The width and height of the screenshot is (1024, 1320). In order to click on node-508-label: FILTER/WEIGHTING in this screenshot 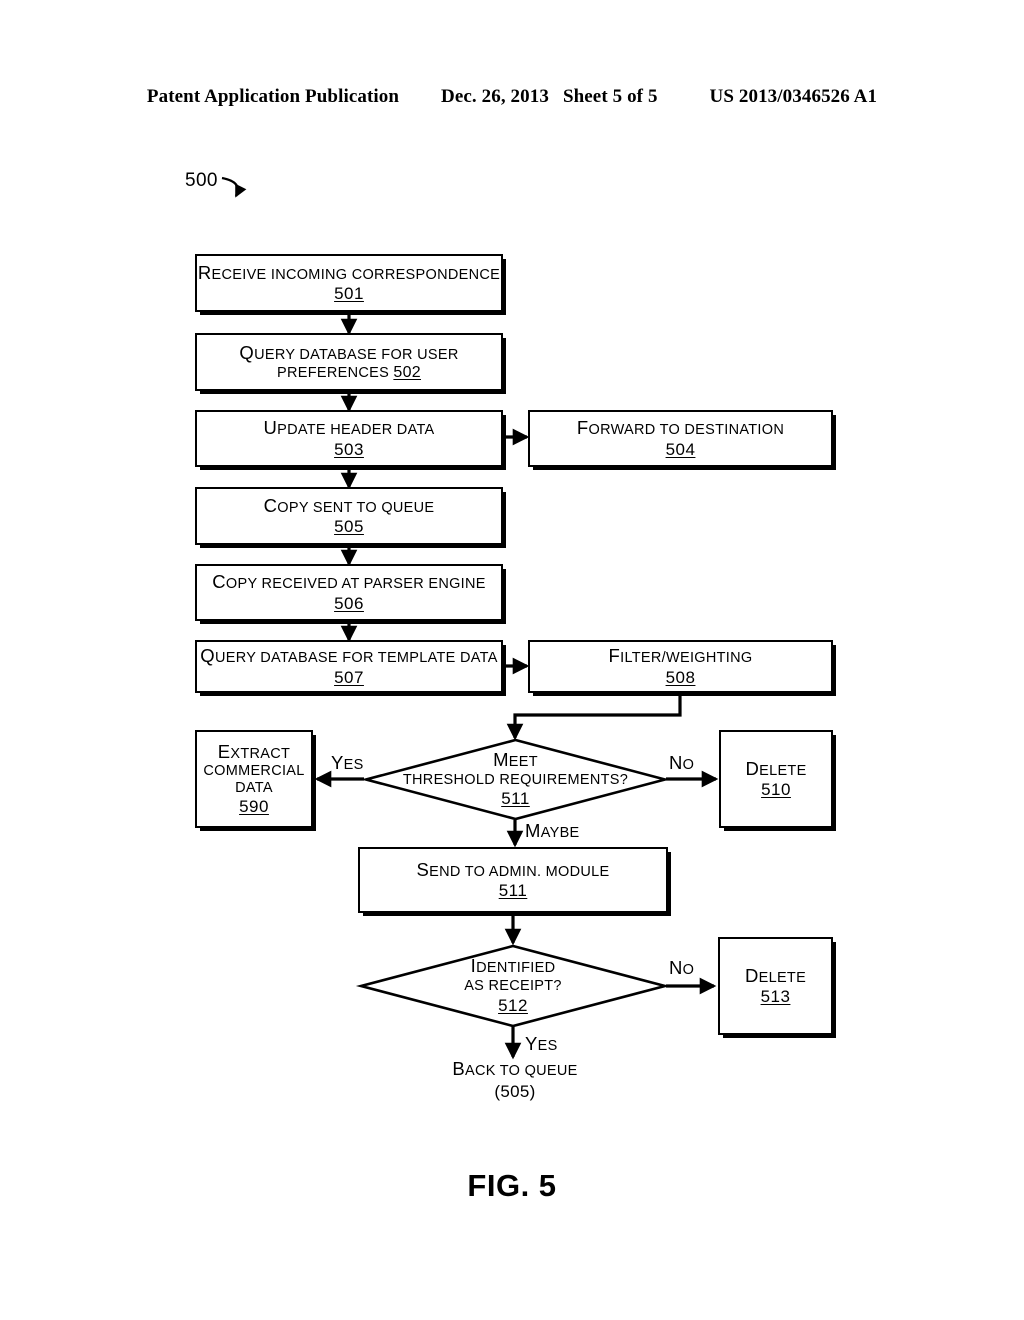, I will do `click(680, 656)`.